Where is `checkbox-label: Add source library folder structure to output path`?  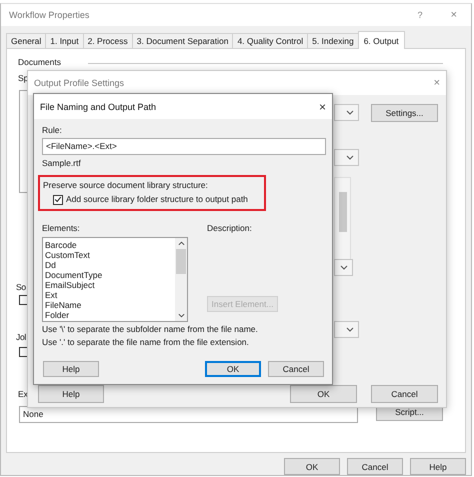
checkbox-label: Add source library folder structure to output path is located at coordinates (157, 199).